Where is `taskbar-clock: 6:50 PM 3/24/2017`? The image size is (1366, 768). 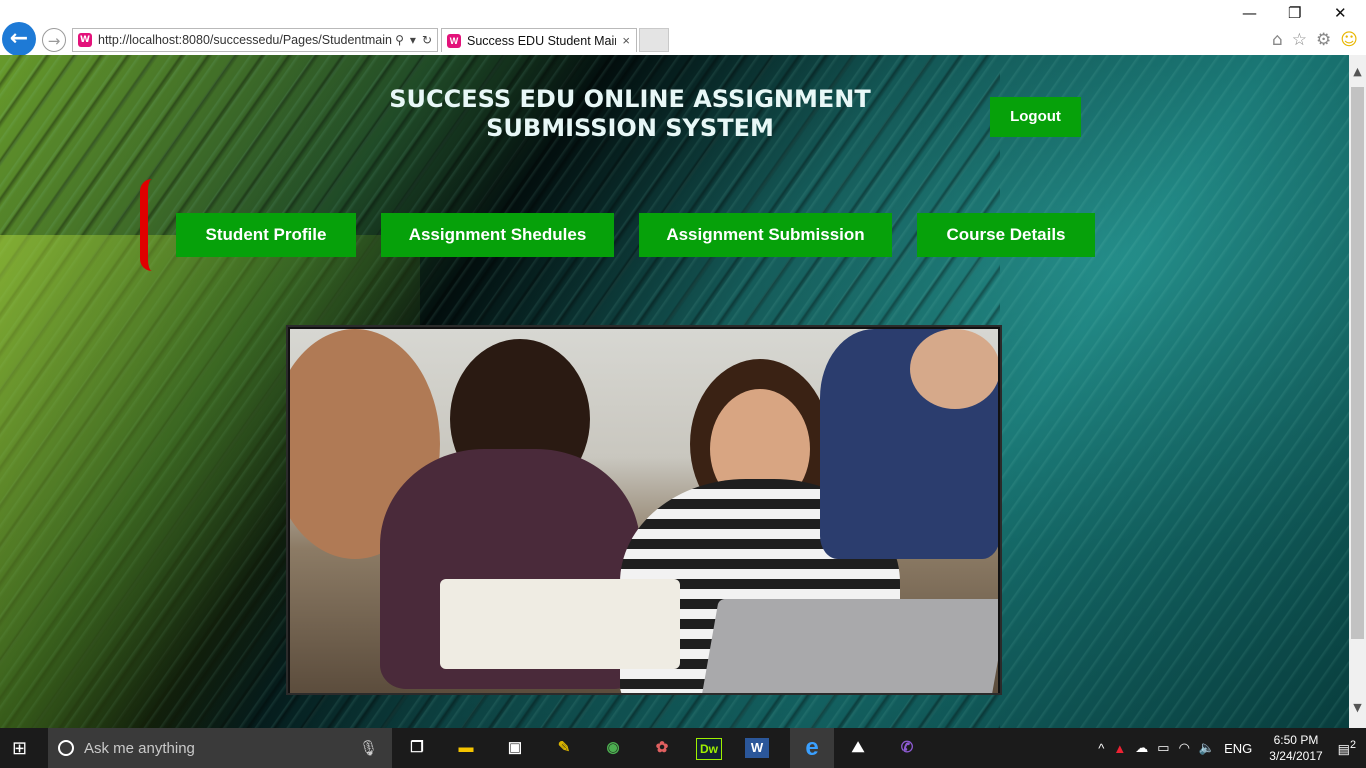 taskbar-clock: 6:50 PM 3/24/2017 is located at coordinates (1295, 748).